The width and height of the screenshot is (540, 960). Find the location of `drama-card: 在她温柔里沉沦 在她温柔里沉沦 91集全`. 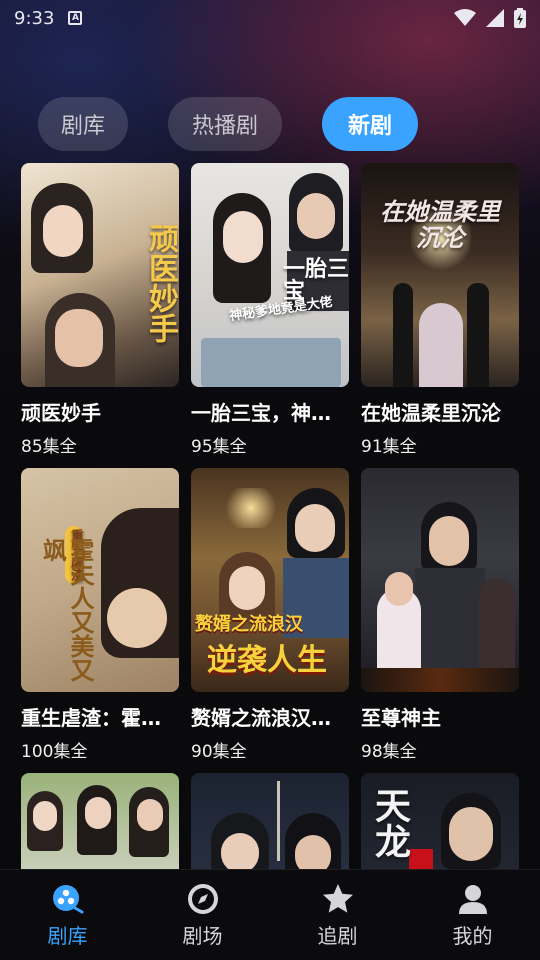

drama-card: 在她温柔里沉沦 在她温柔里沉沦 91集全 is located at coordinates (440, 310).